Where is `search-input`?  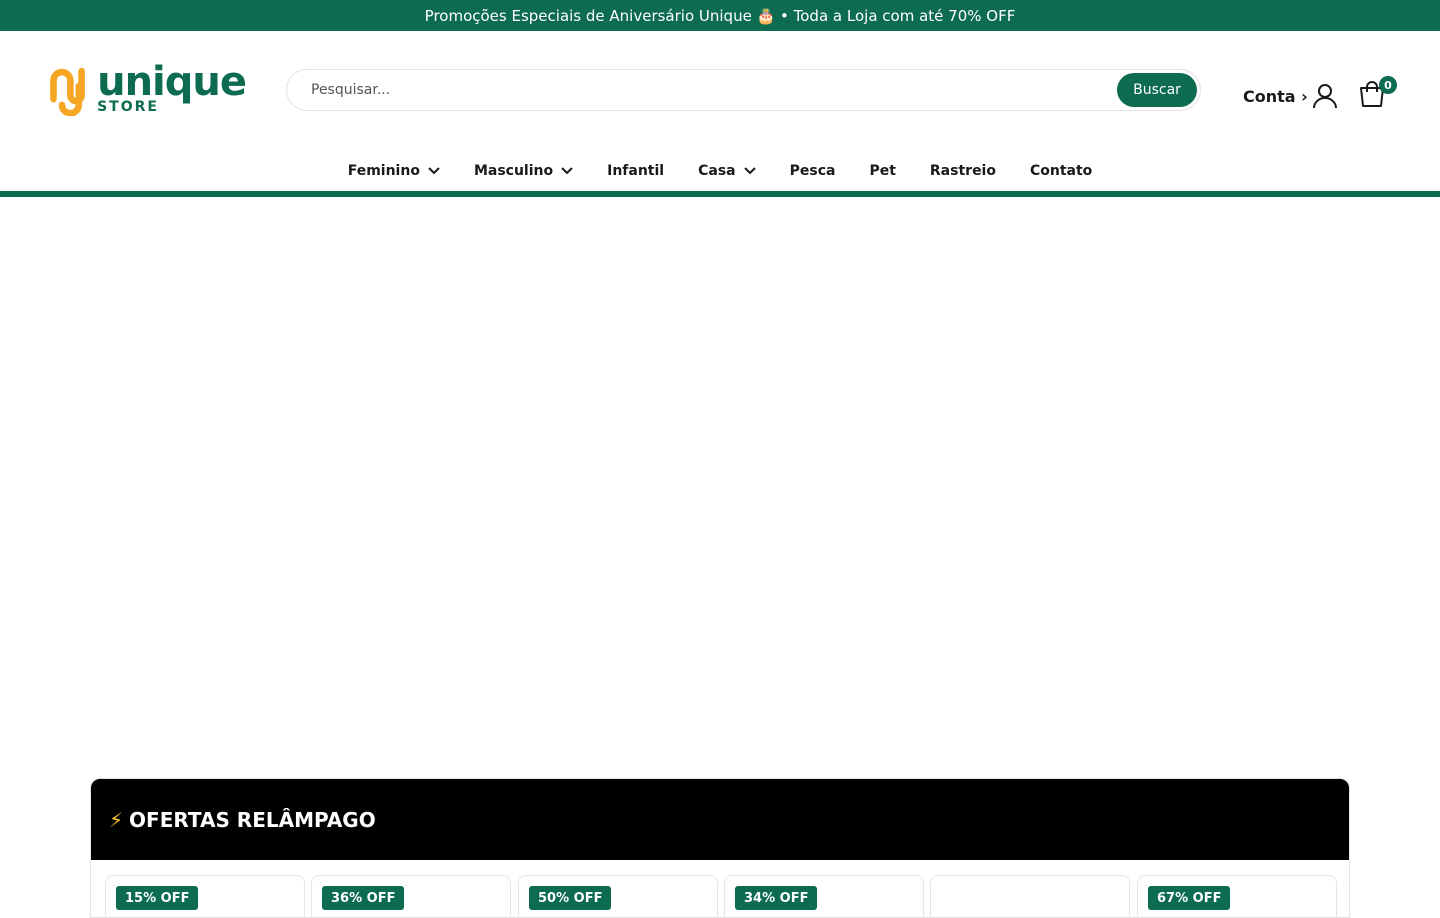
search-input is located at coordinates (701, 90).